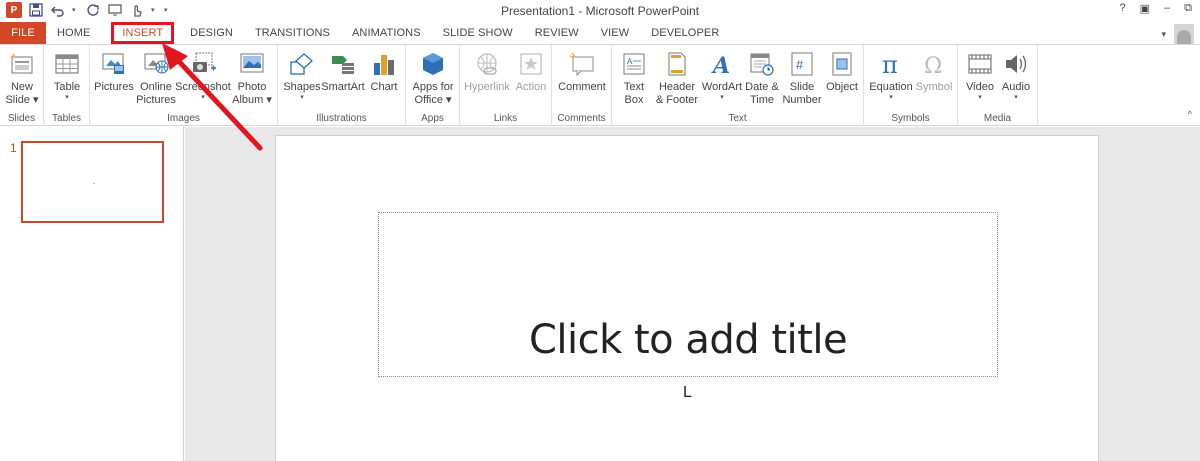 Image resolution: width=1200 pixels, height=461 pixels. What do you see at coordinates (292, 33) in the screenshot?
I see `tab-transitions: TRANSITIONS` at bounding box center [292, 33].